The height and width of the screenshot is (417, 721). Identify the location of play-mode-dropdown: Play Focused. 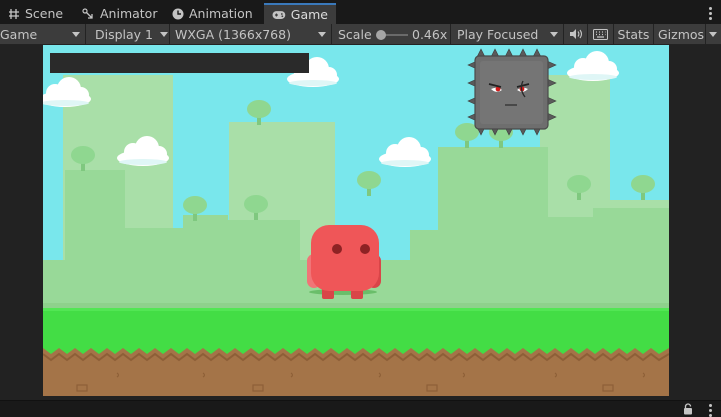
(507, 34).